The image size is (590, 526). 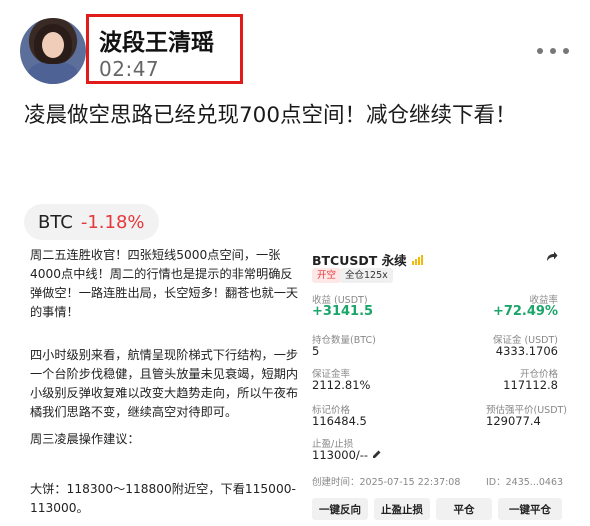 What do you see at coordinates (525, 482) in the screenshot?
I see `position-id: ID：2435...0463` at bounding box center [525, 482].